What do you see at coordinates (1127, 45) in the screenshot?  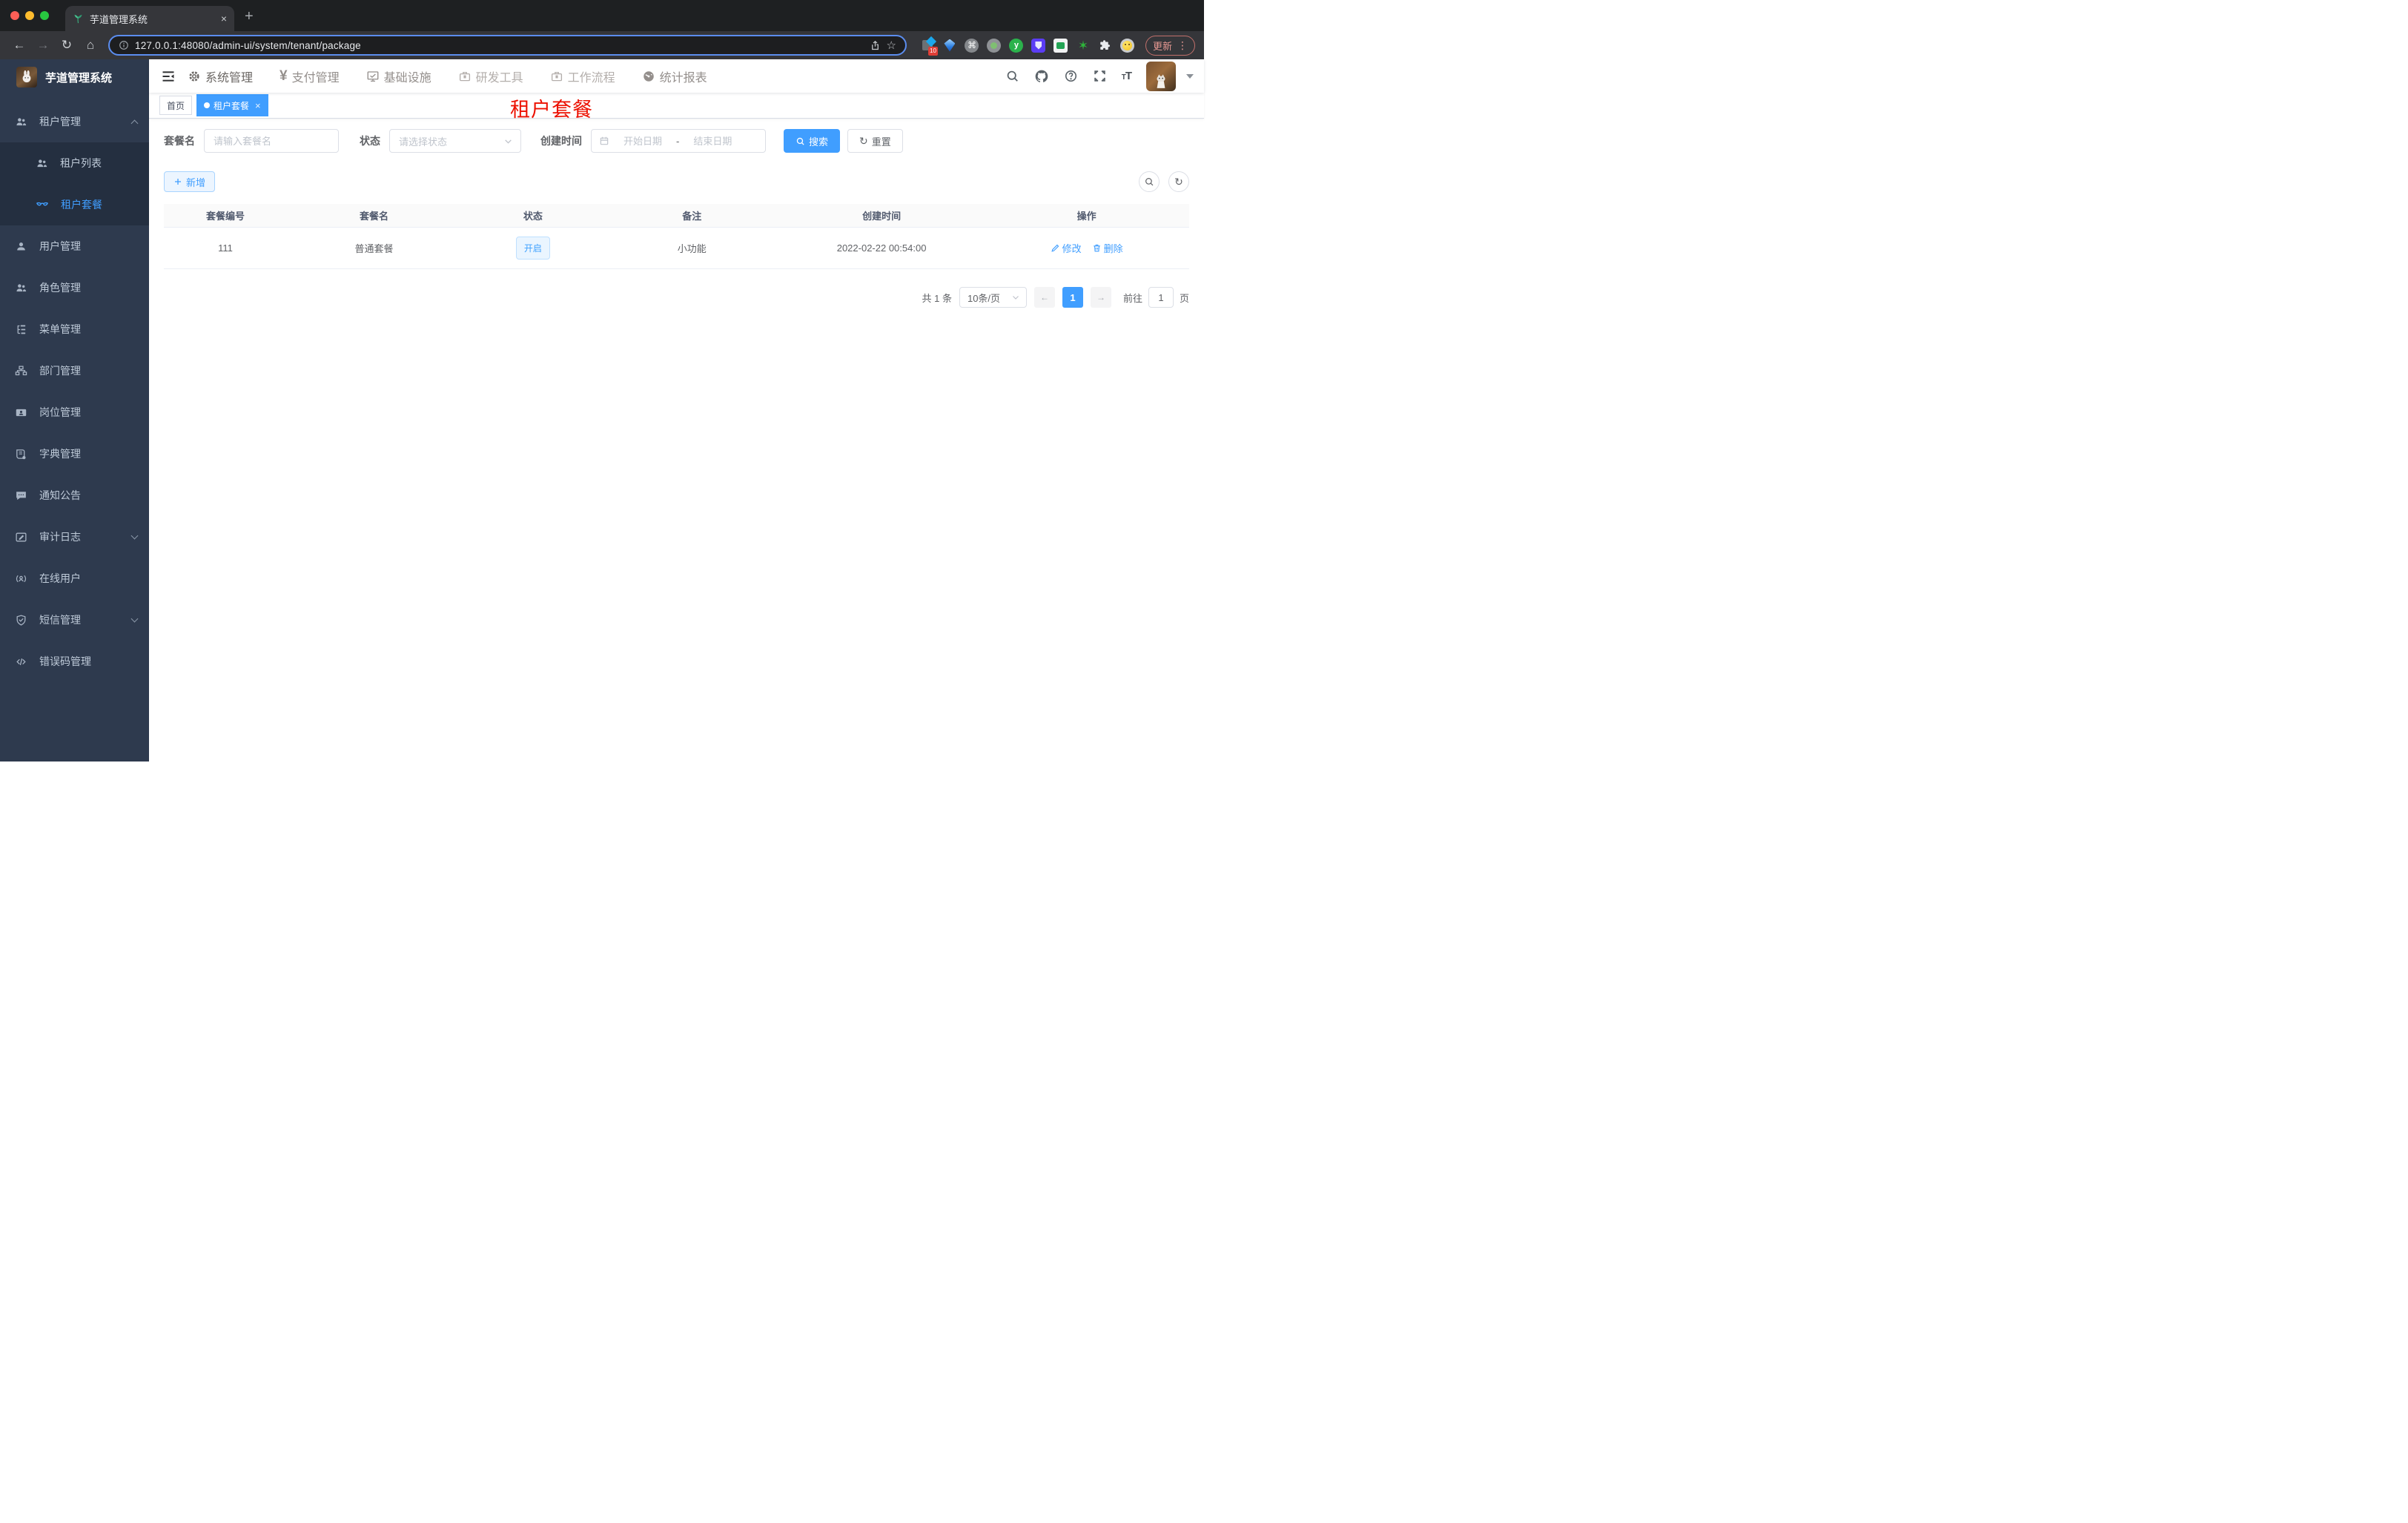 I see `browser-profile-avatar` at bounding box center [1127, 45].